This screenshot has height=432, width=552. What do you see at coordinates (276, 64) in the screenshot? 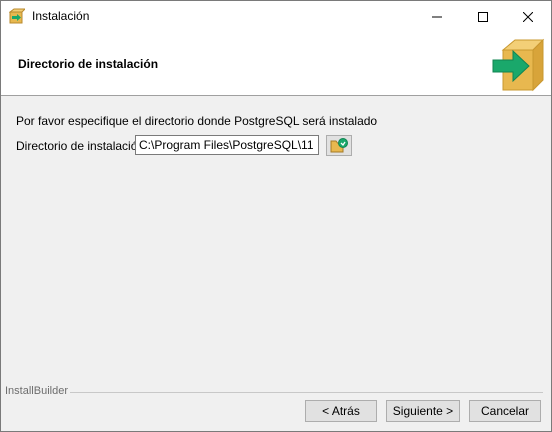
I see `wizard-header: Directorio de instalación` at bounding box center [276, 64].